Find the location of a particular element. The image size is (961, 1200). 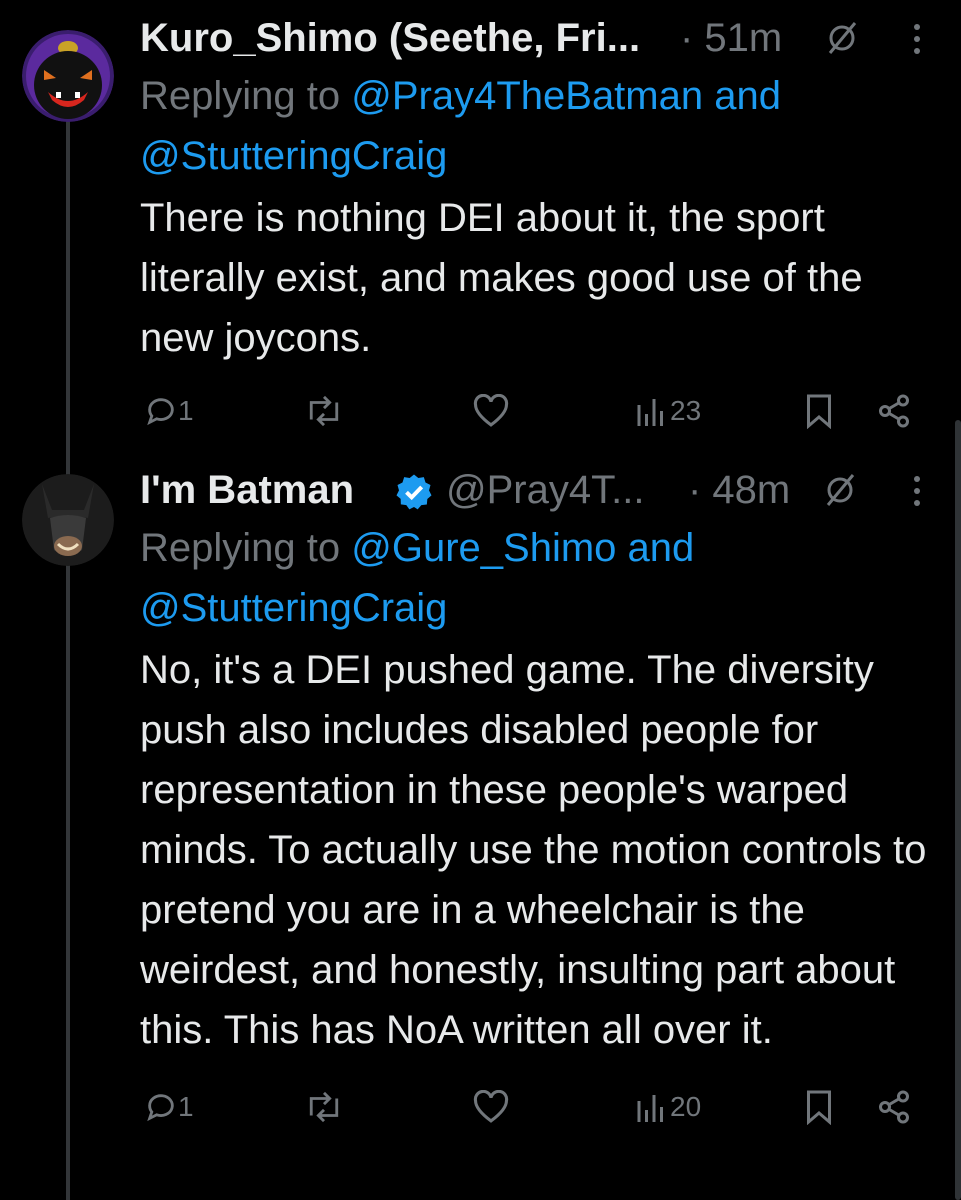

timestamp: · 48m is located at coordinates (739, 490).